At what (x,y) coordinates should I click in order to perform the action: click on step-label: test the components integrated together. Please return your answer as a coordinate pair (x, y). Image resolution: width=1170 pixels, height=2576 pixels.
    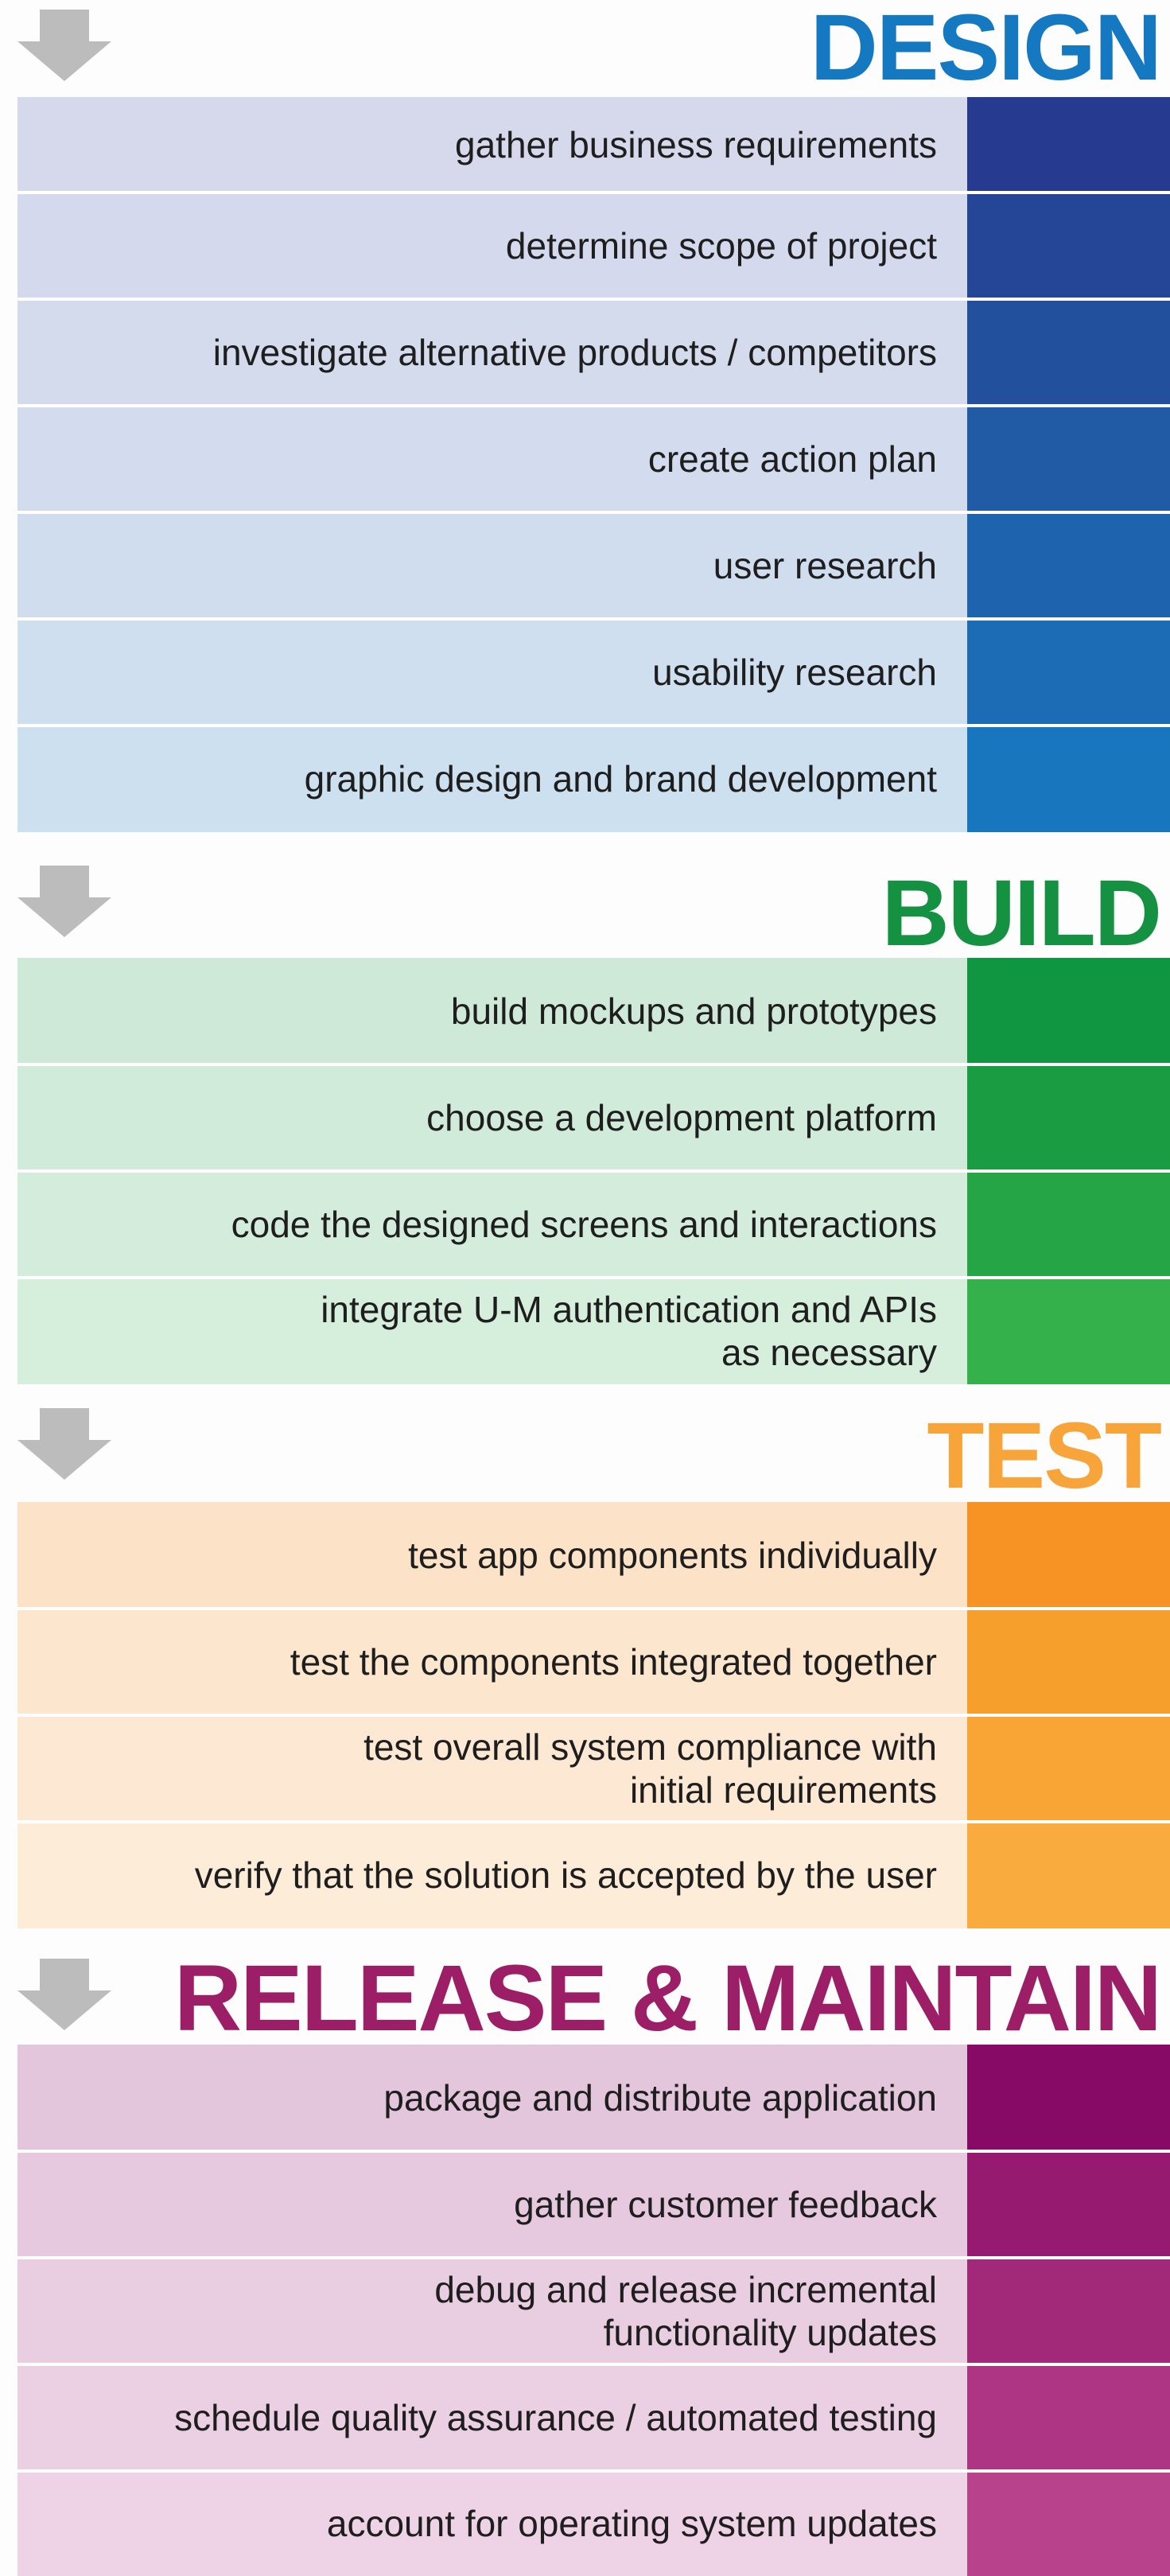
    Looking at the image, I should click on (499, 1662).